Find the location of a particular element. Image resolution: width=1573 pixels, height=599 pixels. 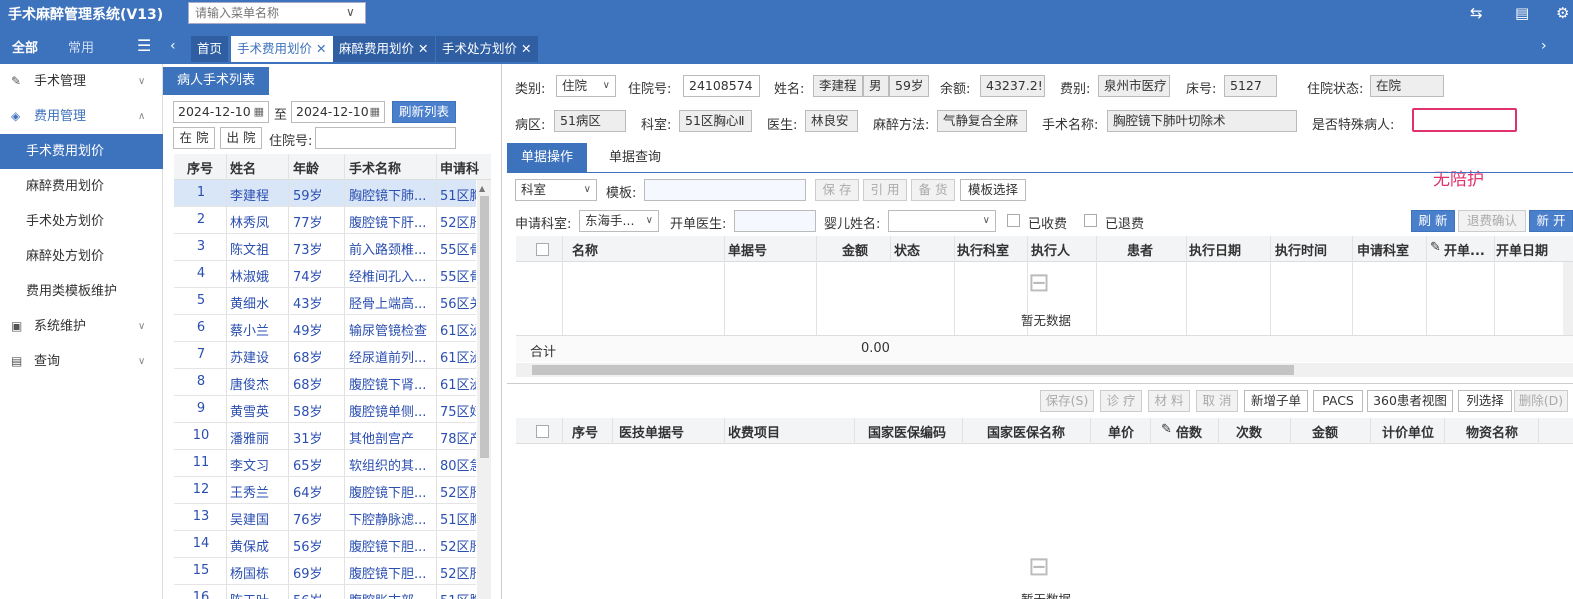

column-header: 名称 is located at coordinates (585, 249).